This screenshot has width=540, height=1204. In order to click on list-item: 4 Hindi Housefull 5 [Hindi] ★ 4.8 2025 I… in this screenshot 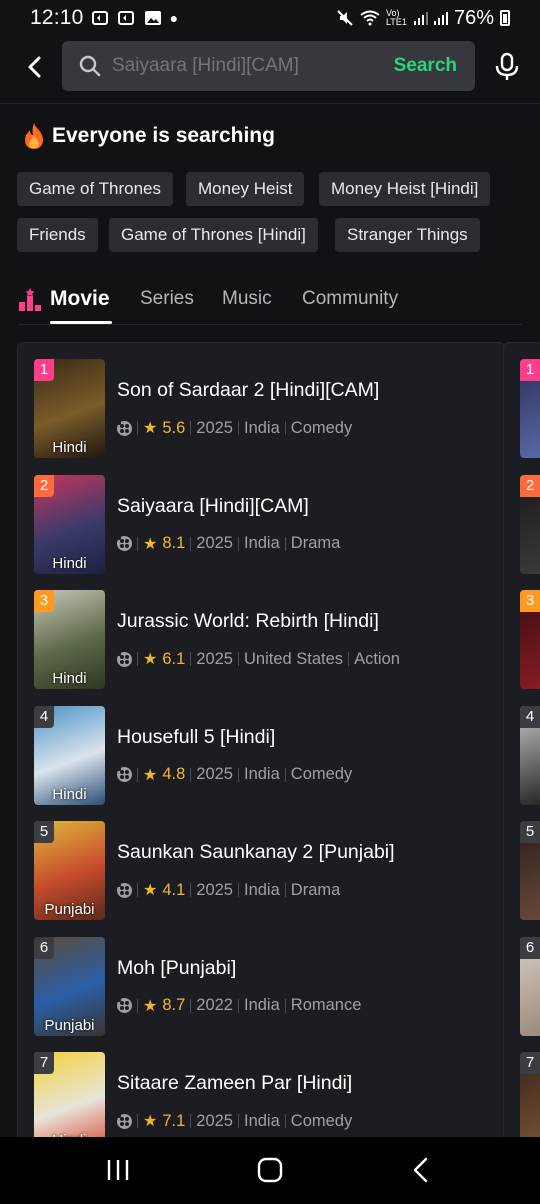, I will do `click(261, 747)`.